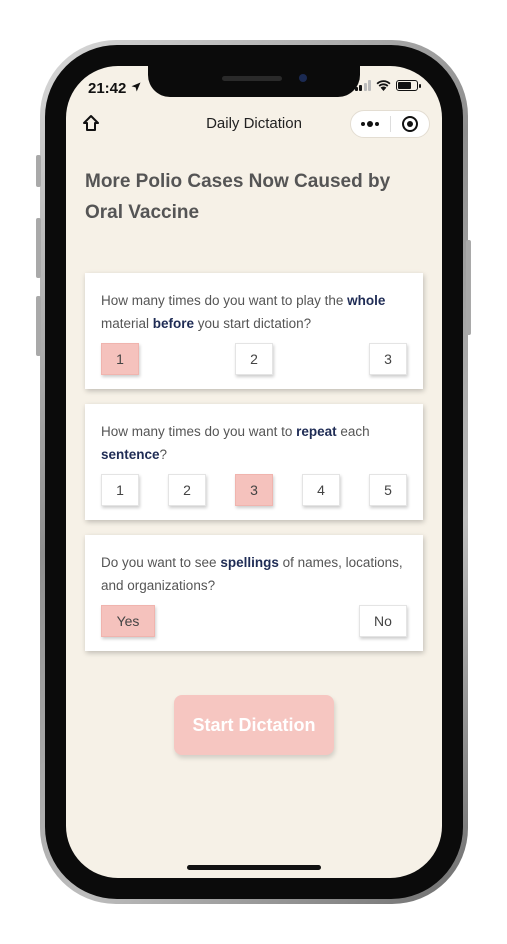 The image size is (507, 944). I want to click on more-button, so click(370, 124).